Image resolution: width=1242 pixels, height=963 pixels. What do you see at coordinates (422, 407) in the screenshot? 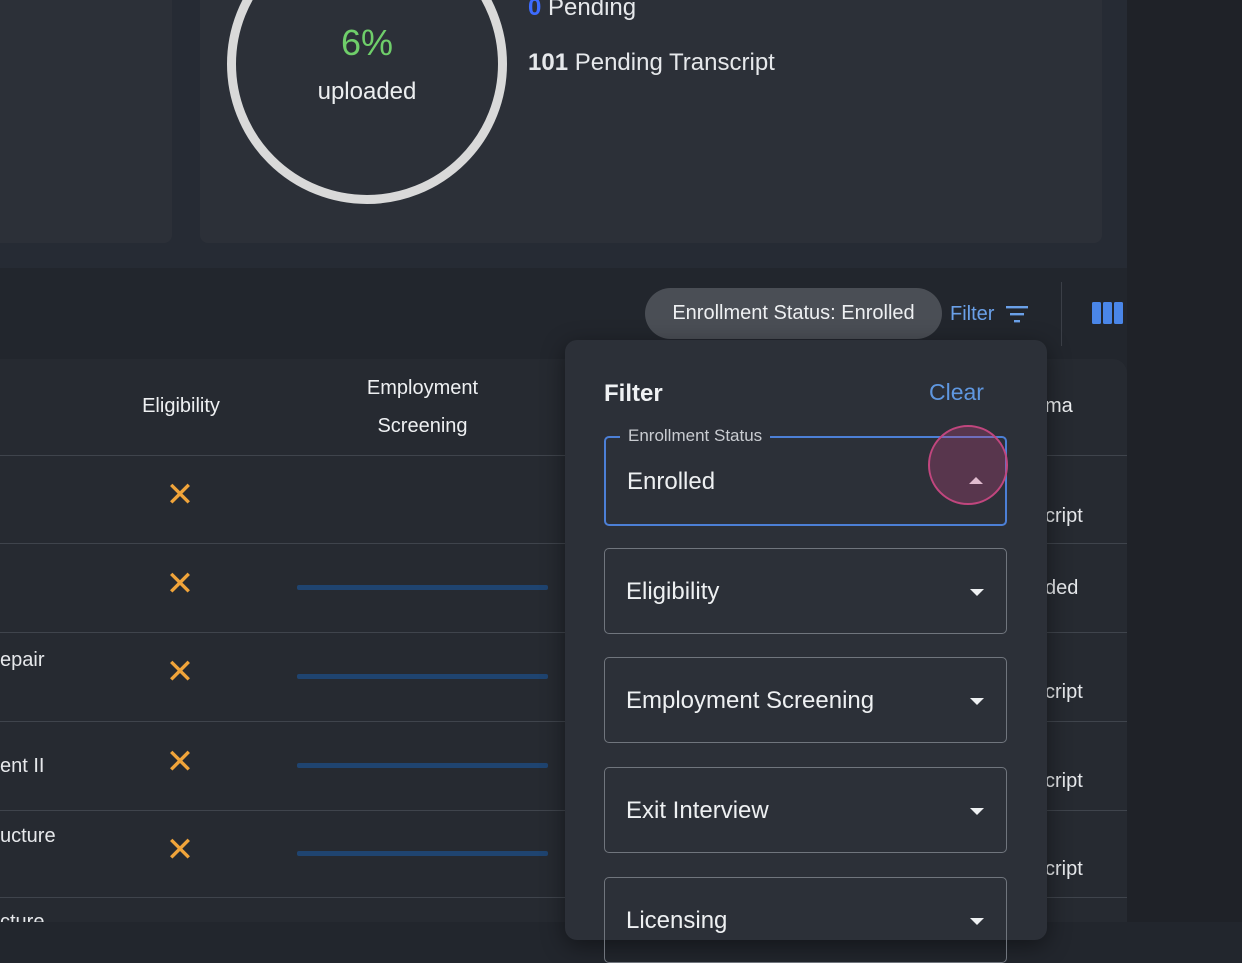
I see `column-header-employment-screening: Employment Screening` at bounding box center [422, 407].